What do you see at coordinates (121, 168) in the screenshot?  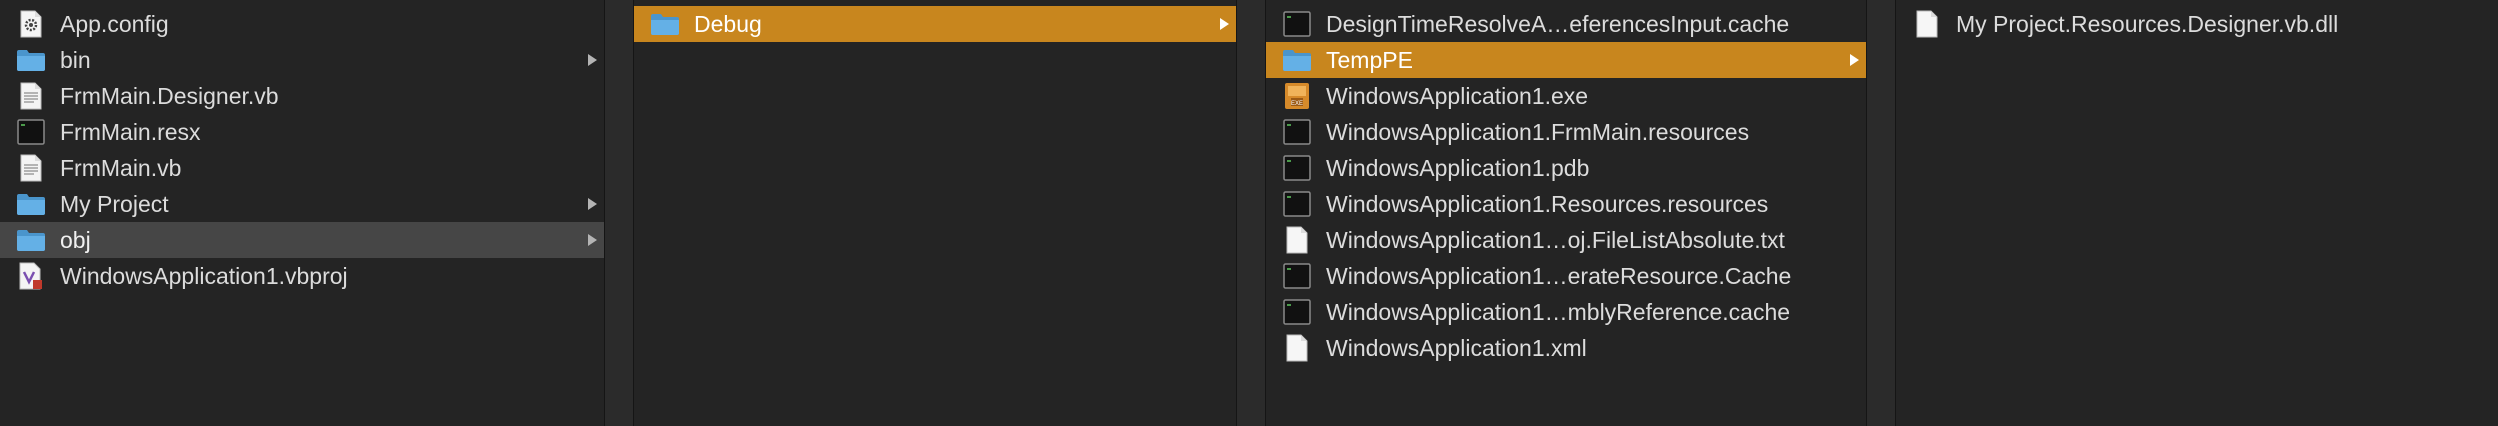 I see `item-name: FrmMain.vb` at bounding box center [121, 168].